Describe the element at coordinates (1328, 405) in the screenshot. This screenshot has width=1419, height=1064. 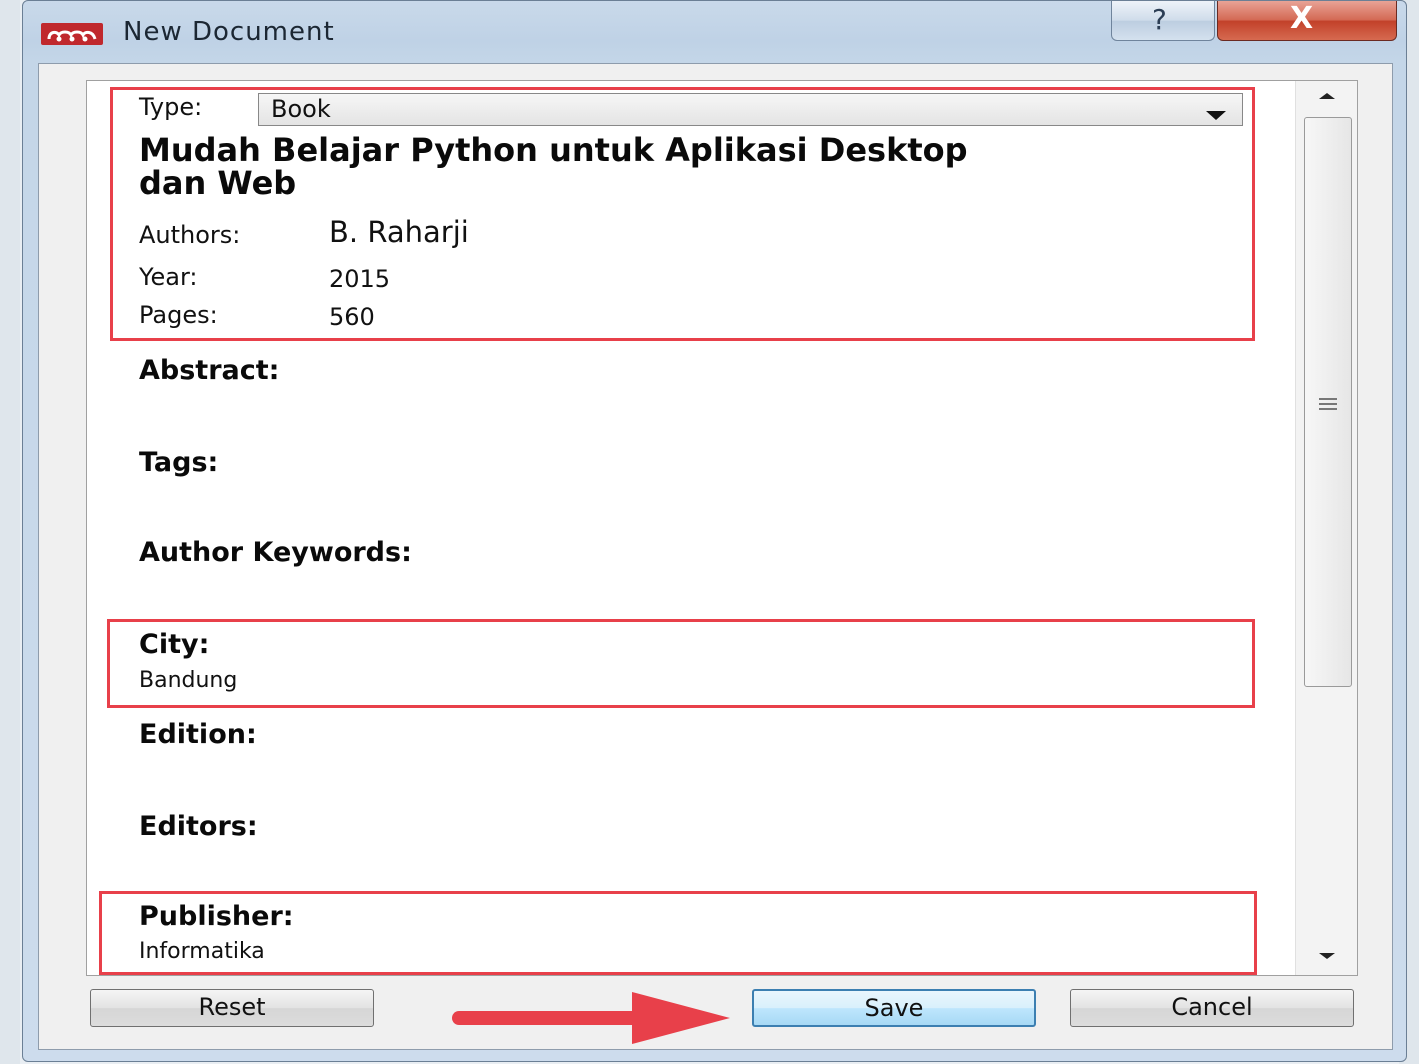
I see `scroll-grip-icon` at that location.